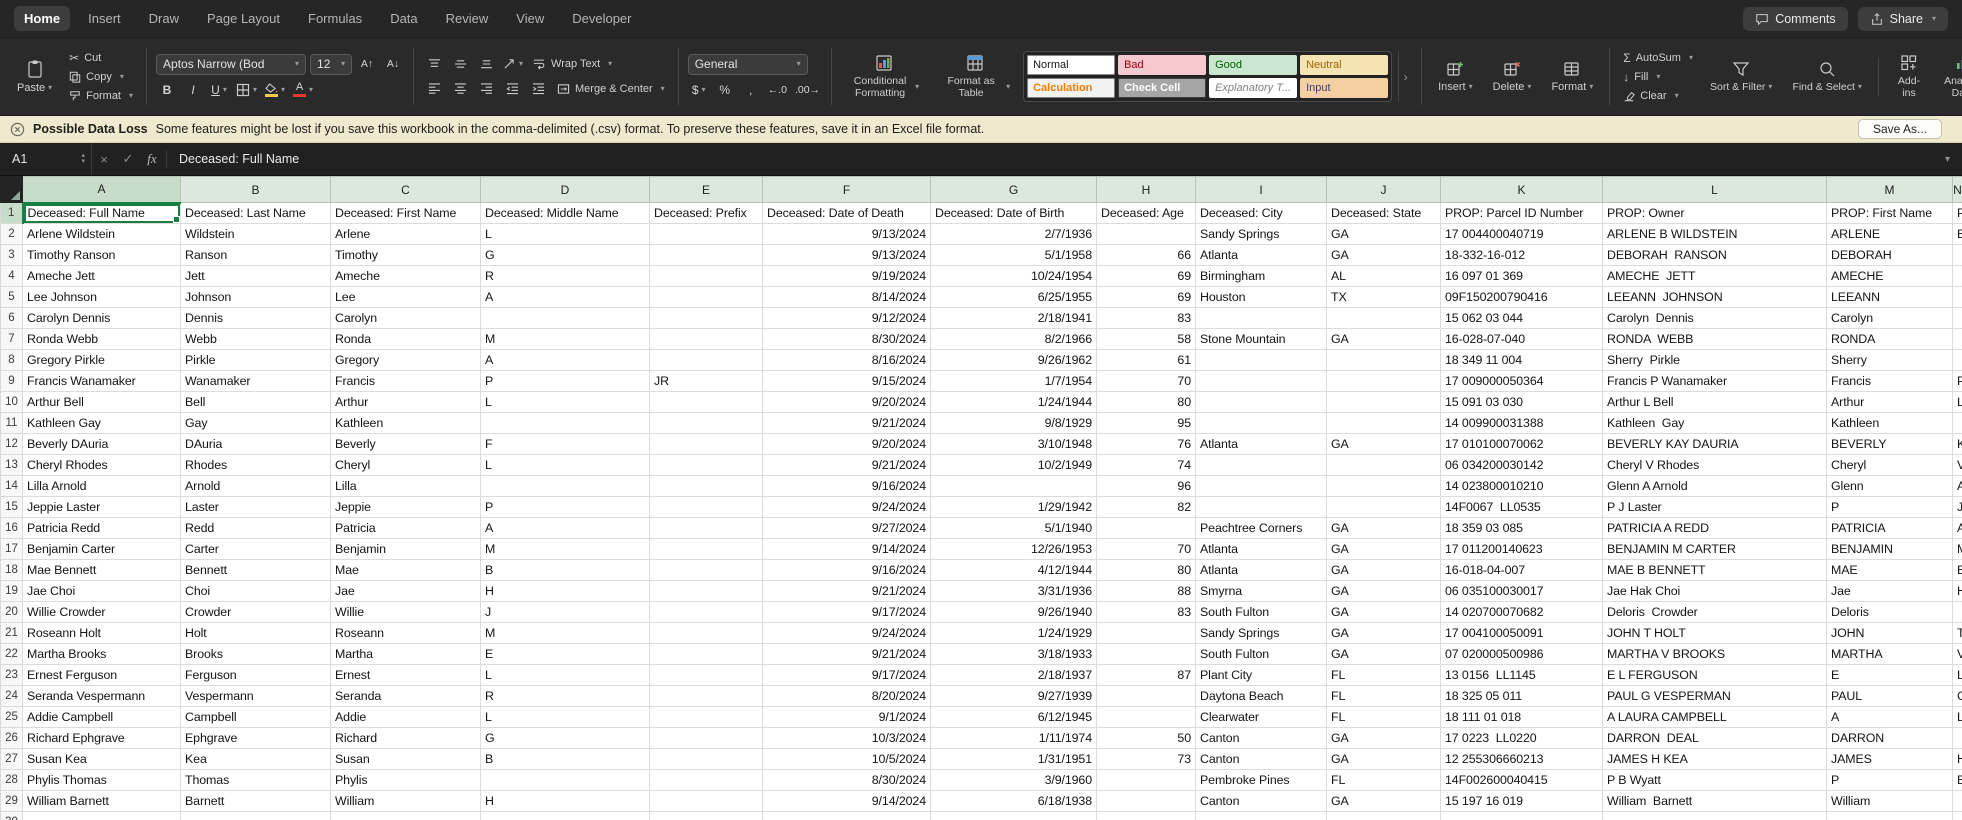 The height and width of the screenshot is (820, 1962). Describe the element at coordinates (1957, 528) in the screenshot. I see `cell-N16: A` at that location.